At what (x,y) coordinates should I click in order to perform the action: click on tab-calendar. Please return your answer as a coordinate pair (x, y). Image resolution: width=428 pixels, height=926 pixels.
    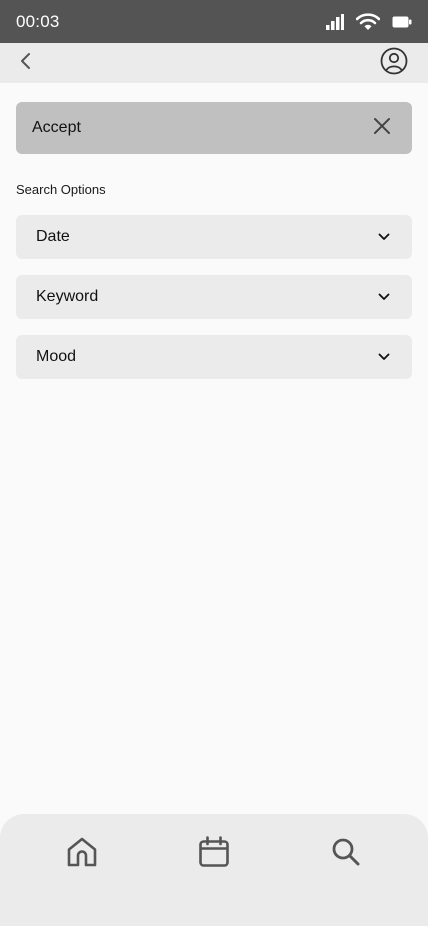
    Looking at the image, I should click on (214, 854).